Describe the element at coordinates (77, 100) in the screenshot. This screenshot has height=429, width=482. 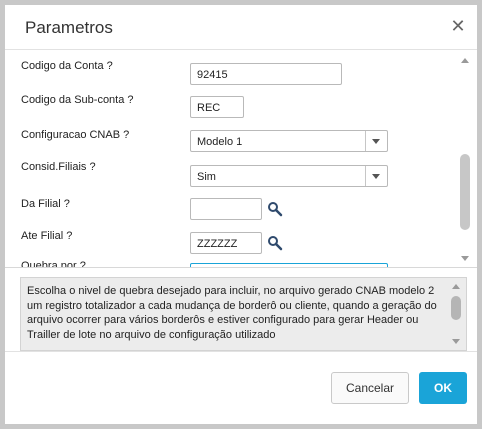
I see `subconta-label: Codigo da Sub-conta ?` at that location.